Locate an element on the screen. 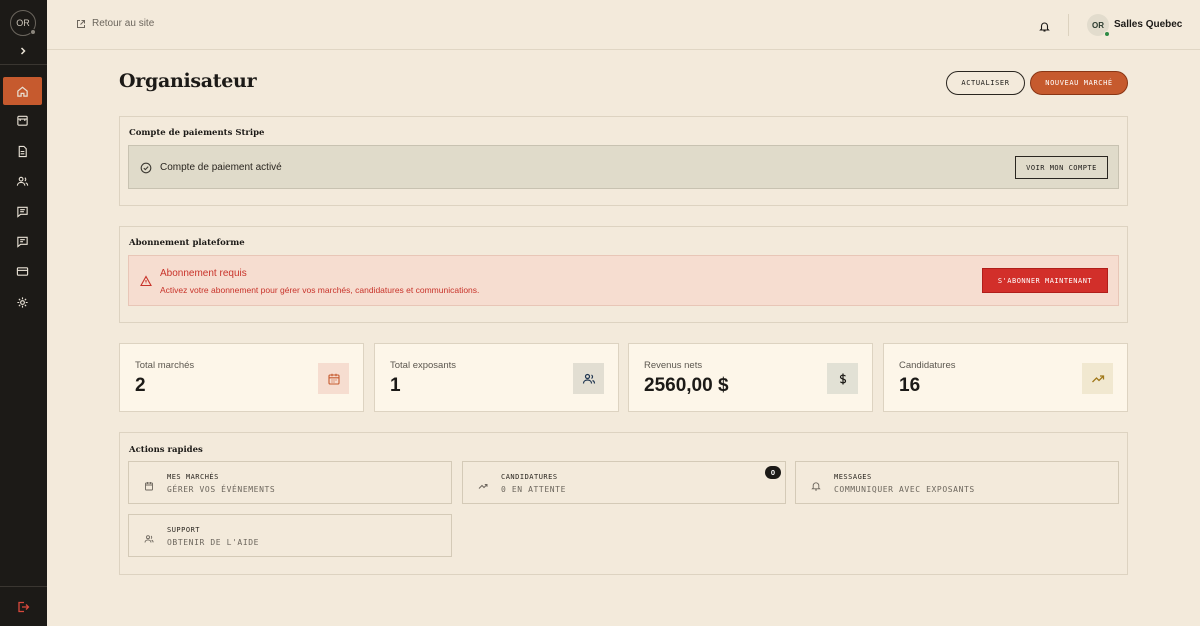 This screenshot has height=626, width=1200. user-avatar: OR is located at coordinates (1098, 25).